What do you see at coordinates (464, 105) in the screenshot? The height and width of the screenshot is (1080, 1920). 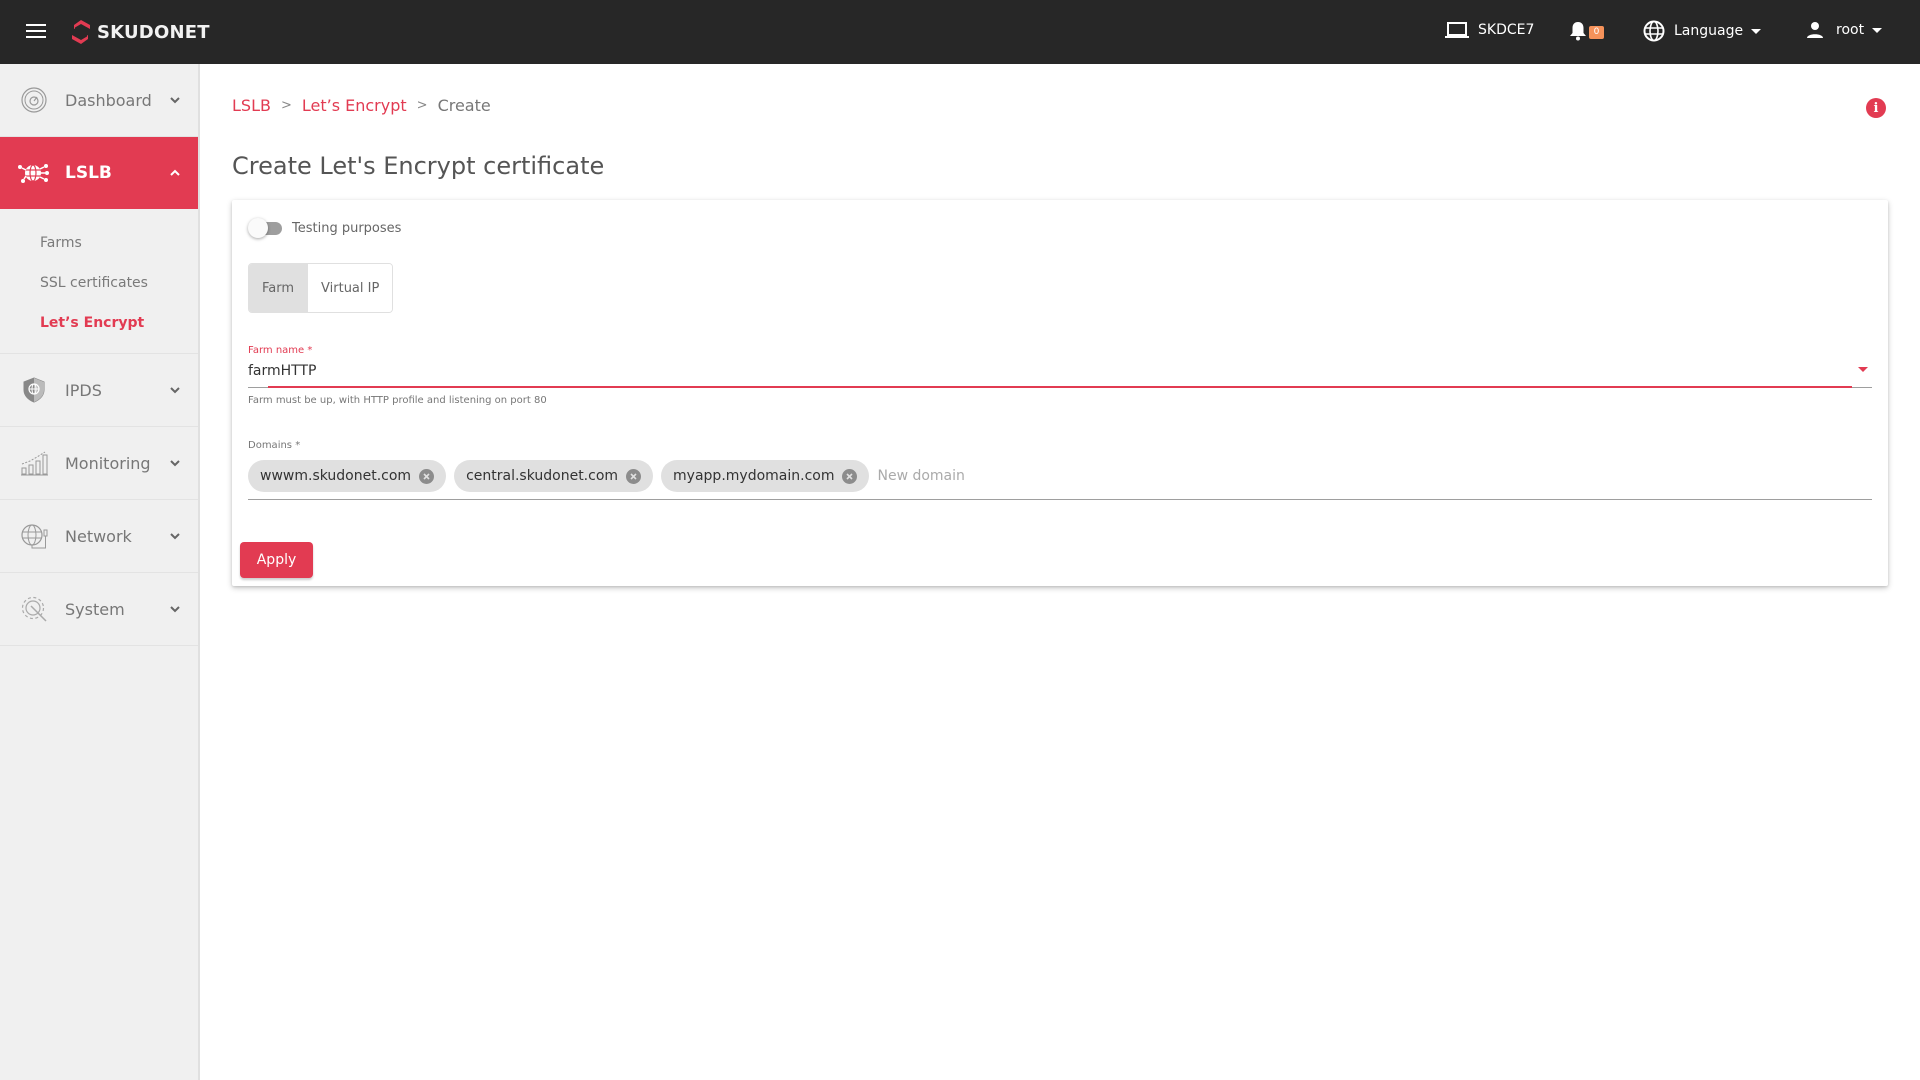 I see `breadcrumb-current: Create` at bounding box center [464, 105].